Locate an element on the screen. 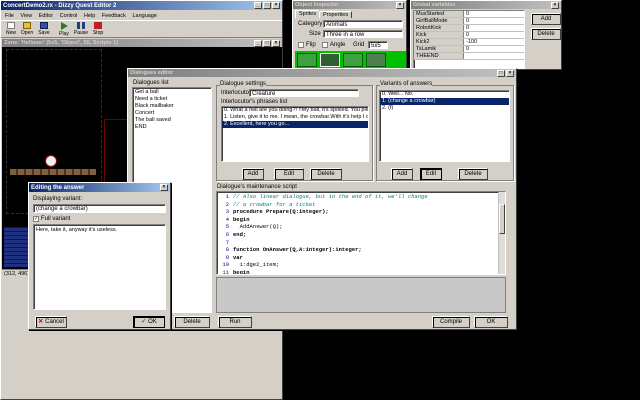 This screenshot has height=400, width=640. dizzy-sprite-icon is located at coordinates (51, 161).